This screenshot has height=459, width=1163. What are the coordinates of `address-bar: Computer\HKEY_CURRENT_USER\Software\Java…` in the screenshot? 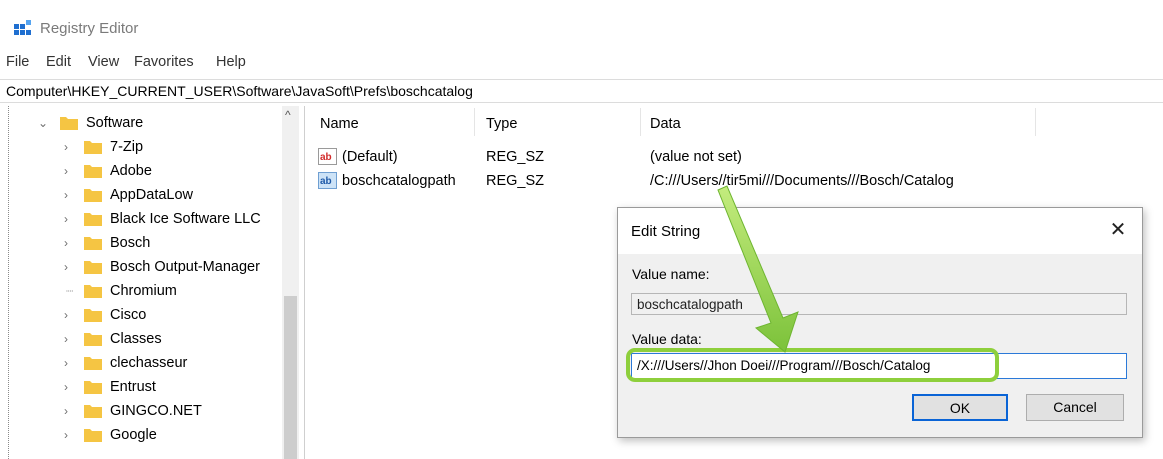 It's located at (581, 91).